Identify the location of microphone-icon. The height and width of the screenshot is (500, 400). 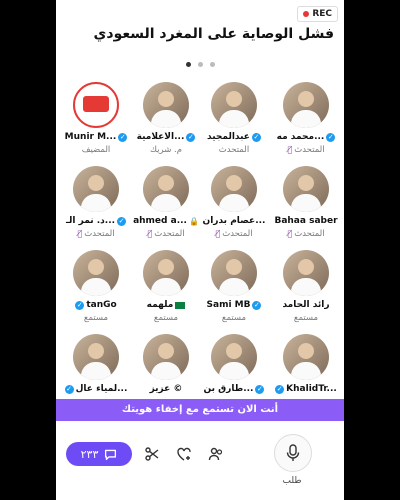
(293, 452).